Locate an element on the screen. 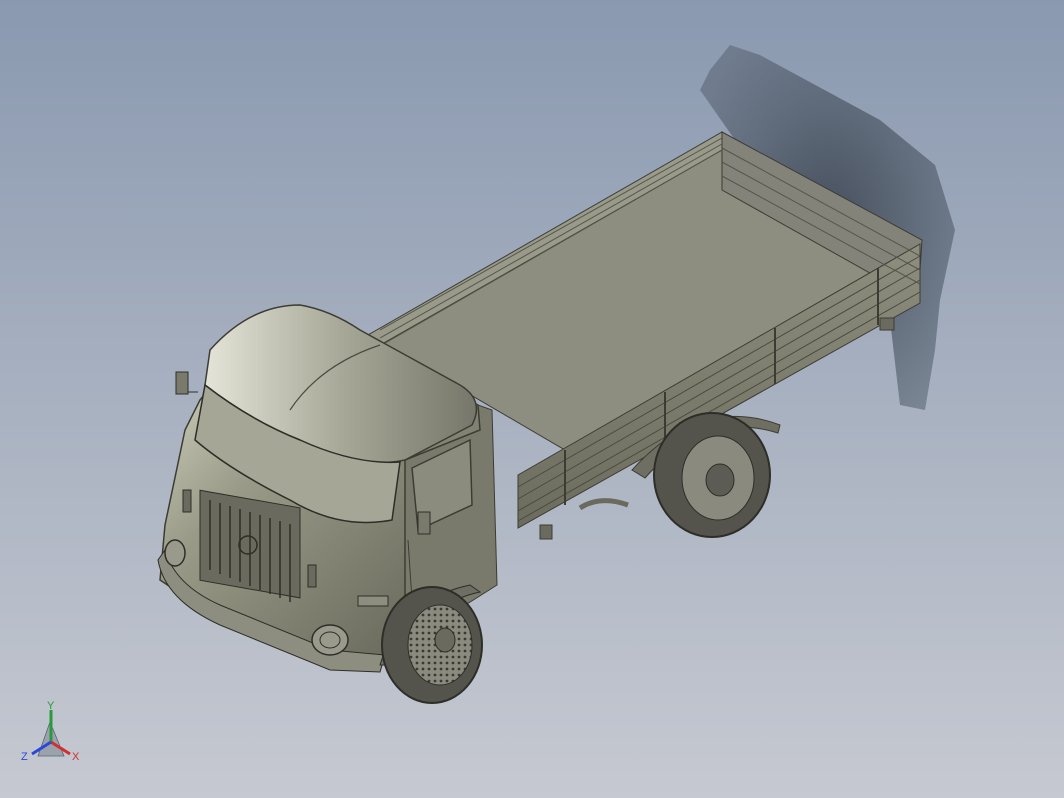 Image resolution: width=1064 pixels, height=798 pixels. chassis-pipe is located at coordinates (603, 504).